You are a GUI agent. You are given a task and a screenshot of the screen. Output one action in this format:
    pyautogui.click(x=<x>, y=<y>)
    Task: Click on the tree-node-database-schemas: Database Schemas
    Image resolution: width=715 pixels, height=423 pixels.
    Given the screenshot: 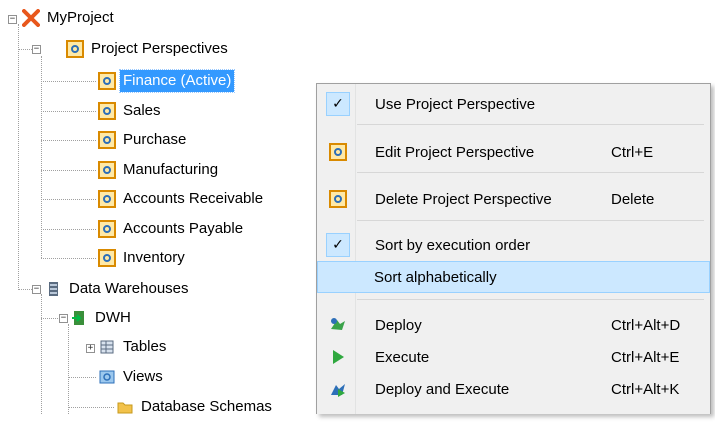 What is the action you would take?
    pyautogui.click(x=195, y=407)
    